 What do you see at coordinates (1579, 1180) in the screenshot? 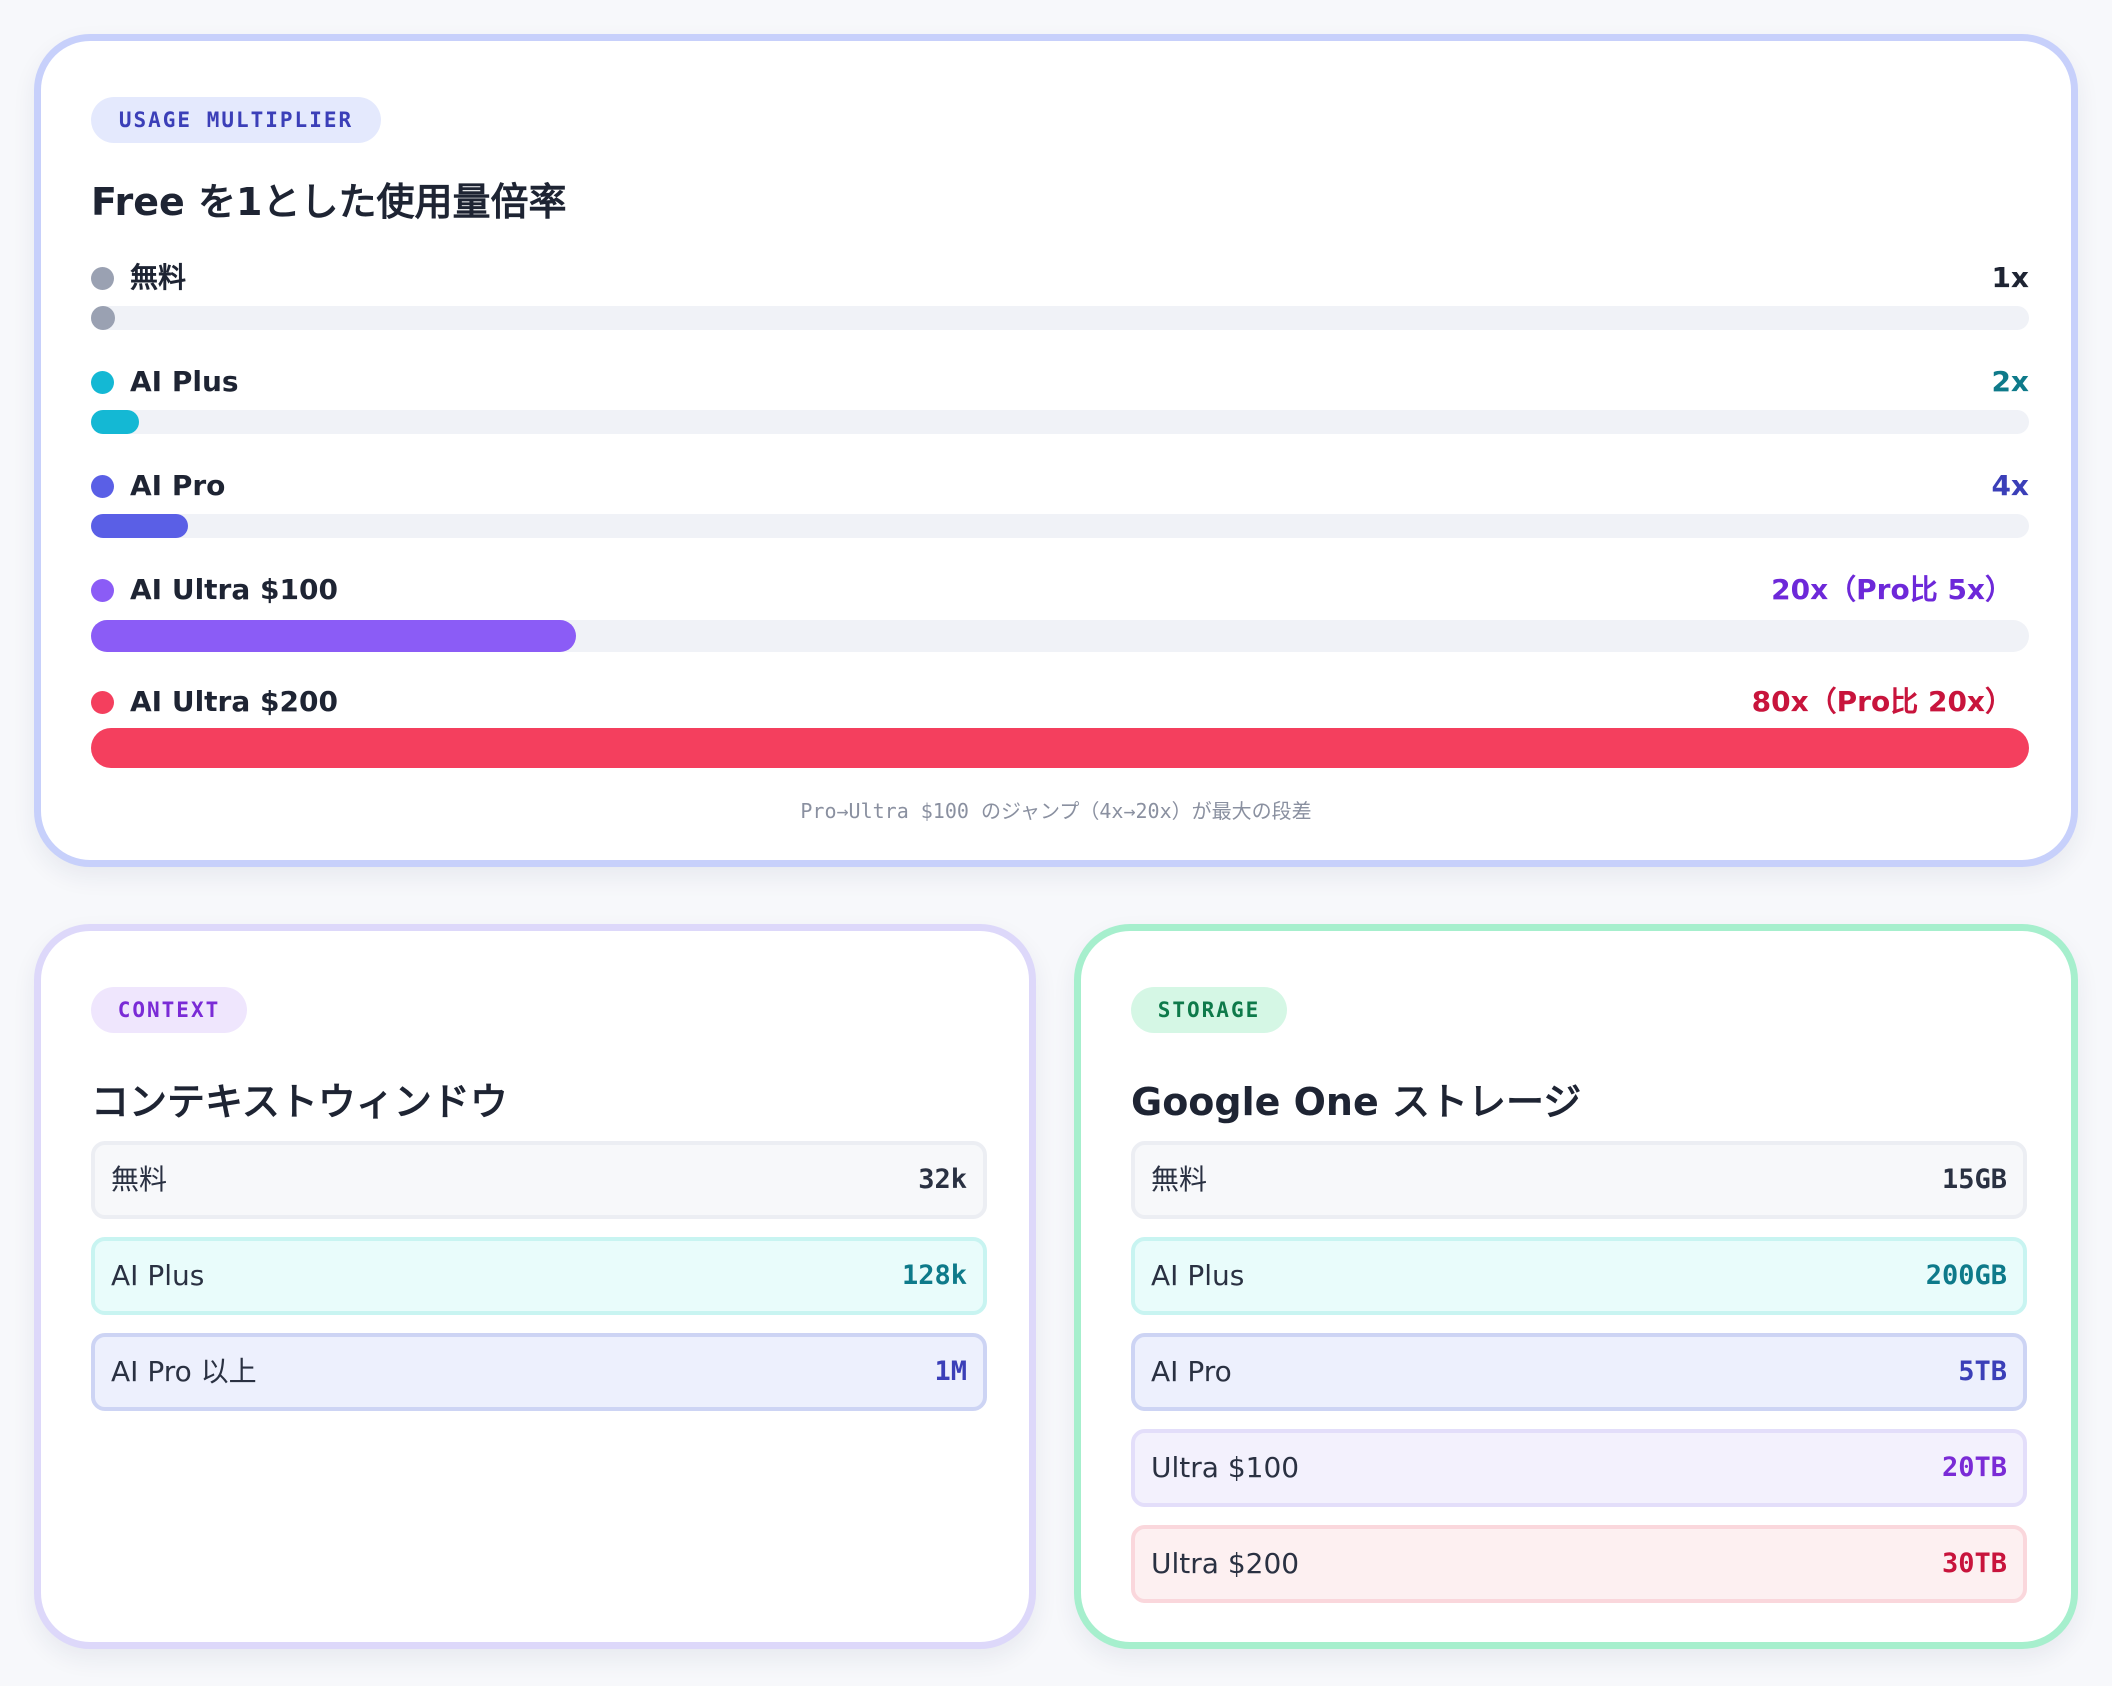
I see `storage-row-free: 無料 15GB` at bounding box center [1579, 1180].